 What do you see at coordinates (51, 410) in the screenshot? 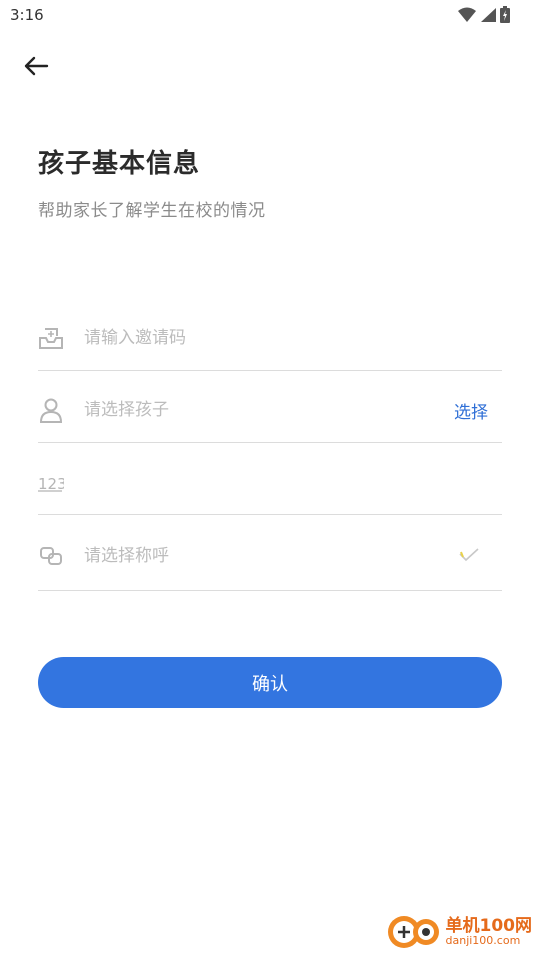
I see `person-icon` at bounding box center [51, 410].